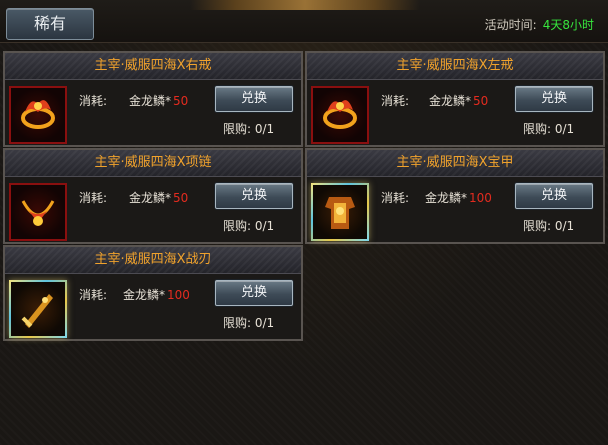  I want to click on item-card-blade: 主宰·威服四海Ⅹ战刃 消耗: 金龙鳞* 100 兑换 限购: 0/1, so click(153, 293).